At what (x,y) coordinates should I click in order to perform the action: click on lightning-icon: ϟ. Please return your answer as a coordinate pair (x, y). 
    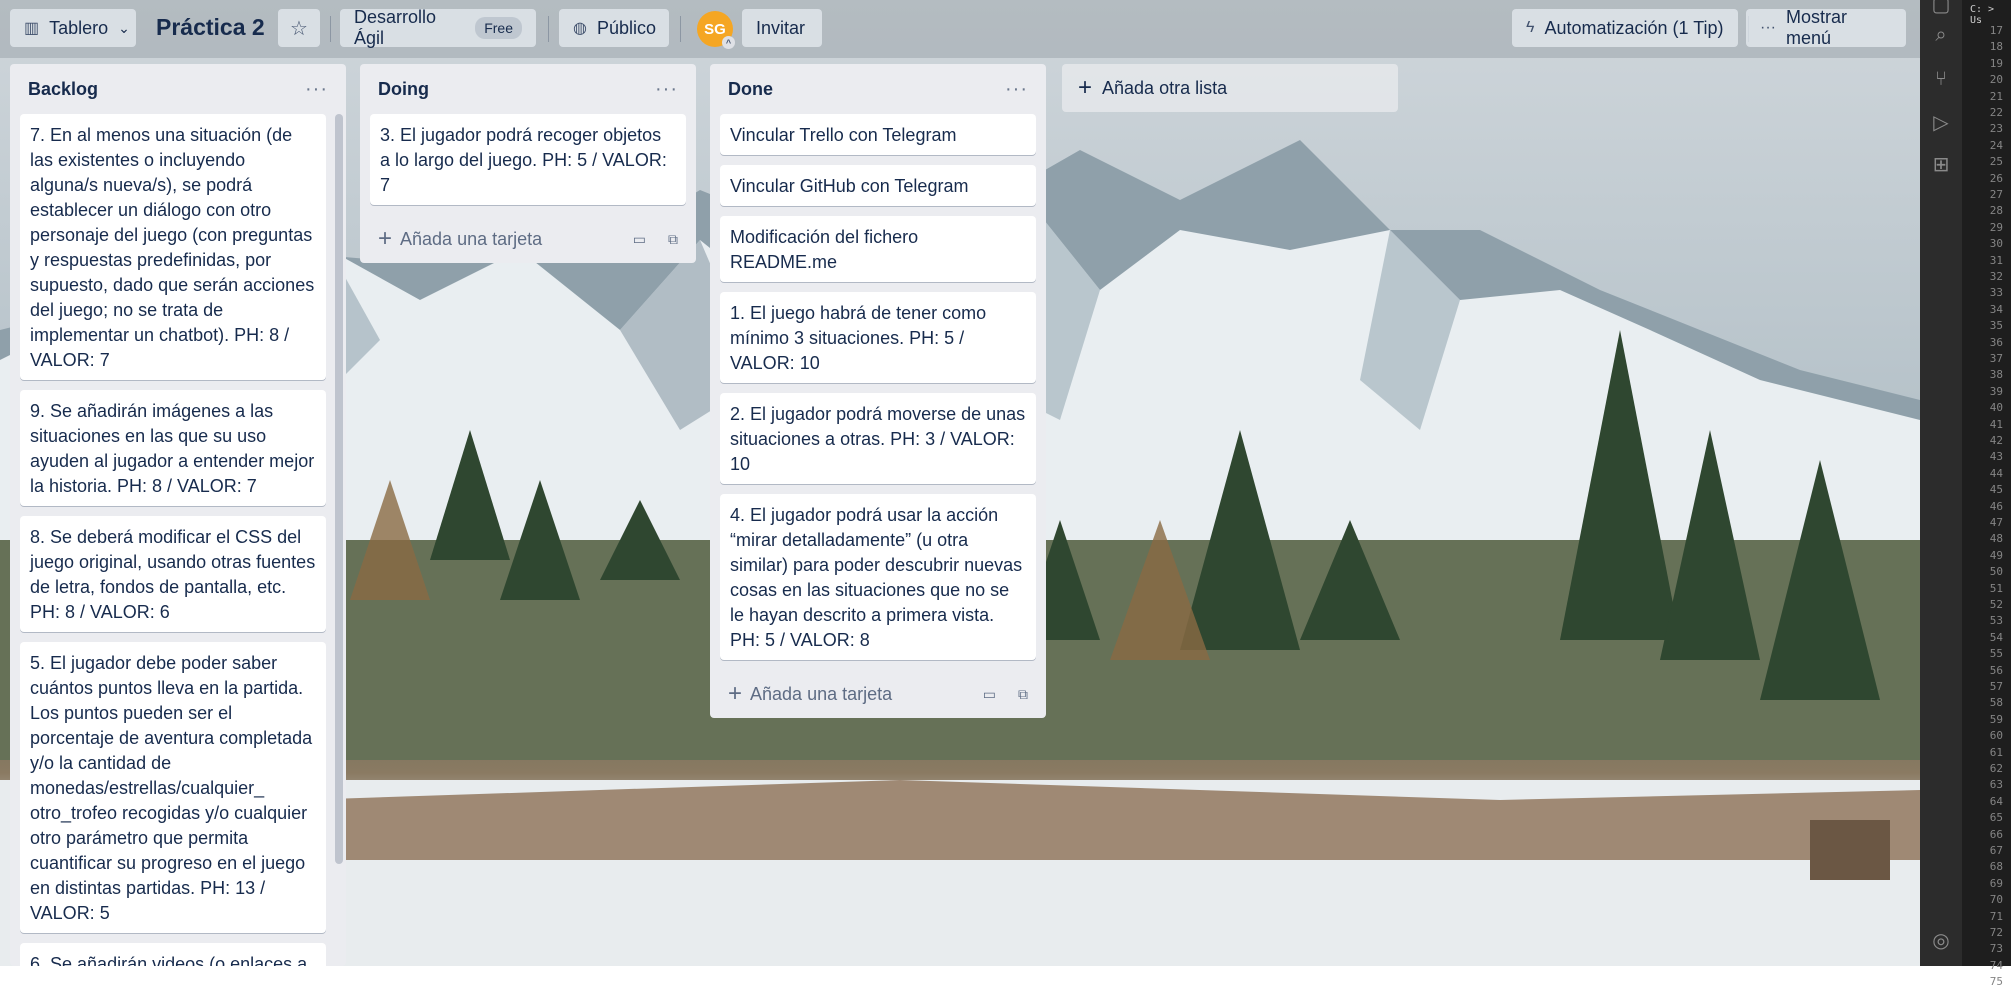
    Looking at the image, I should click on (1530, 27).